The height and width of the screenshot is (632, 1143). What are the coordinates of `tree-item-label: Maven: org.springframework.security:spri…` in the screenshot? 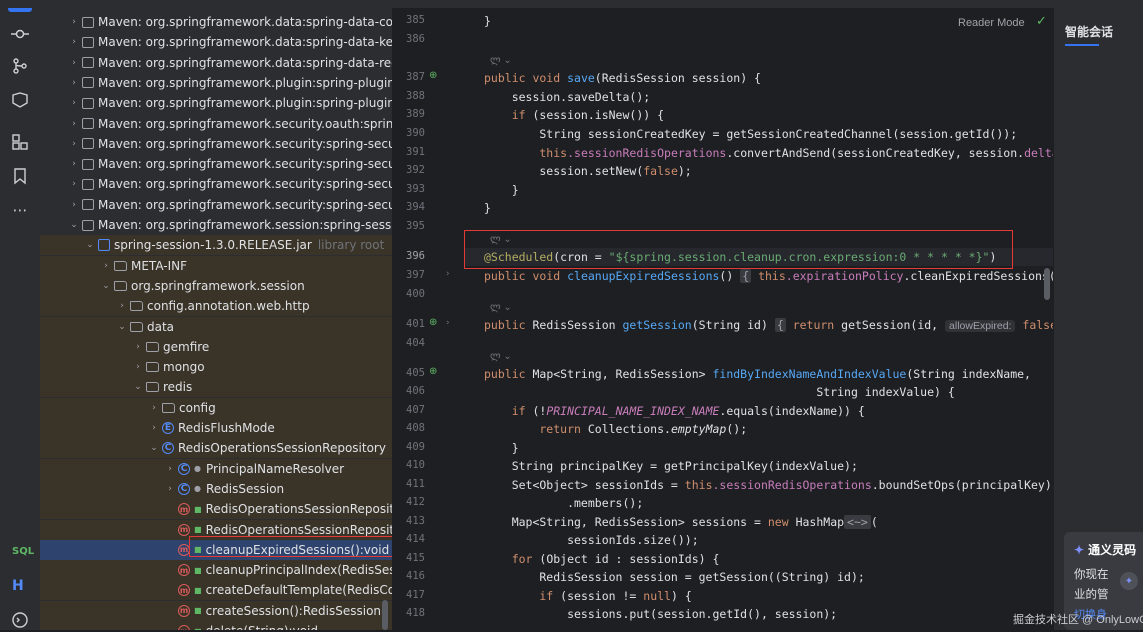 It's located at (245, 143).